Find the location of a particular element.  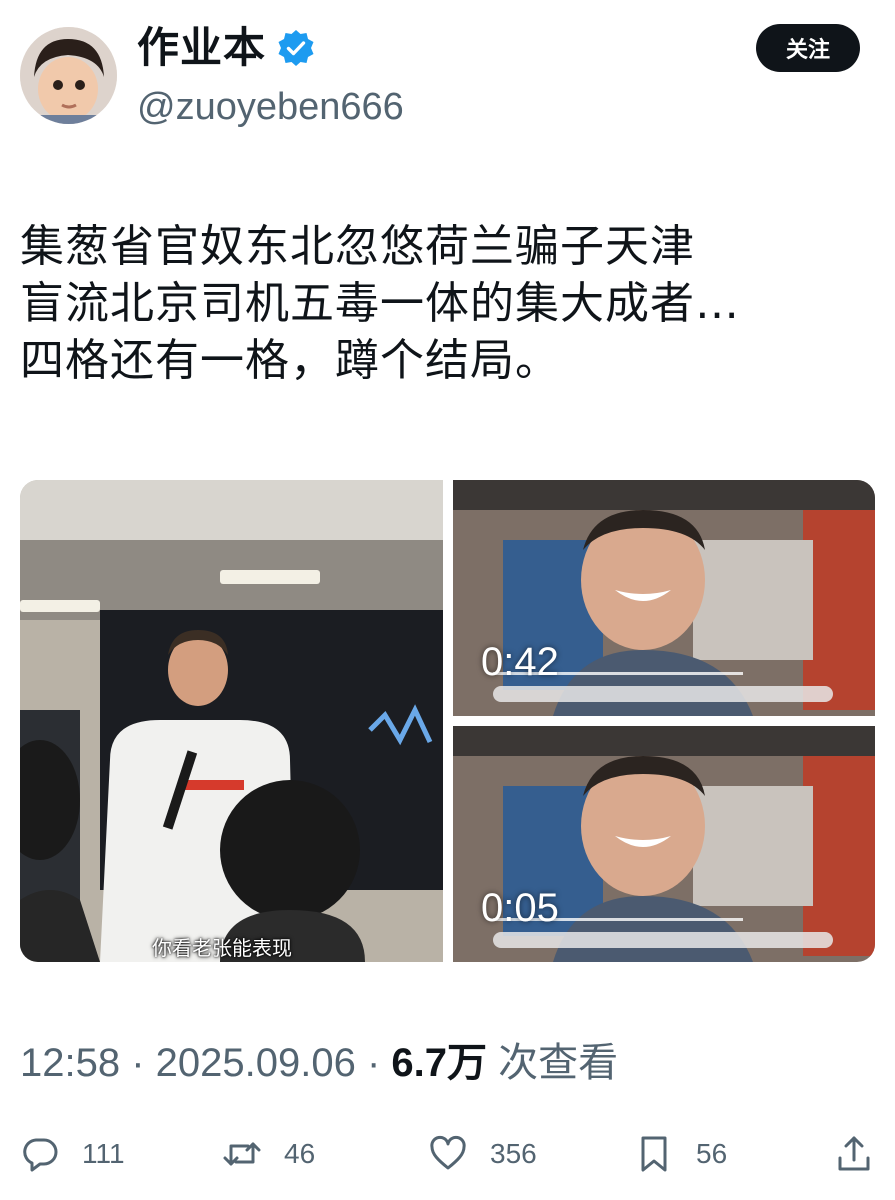

view-label: 次查看 is located at coordinates (553, 1063).